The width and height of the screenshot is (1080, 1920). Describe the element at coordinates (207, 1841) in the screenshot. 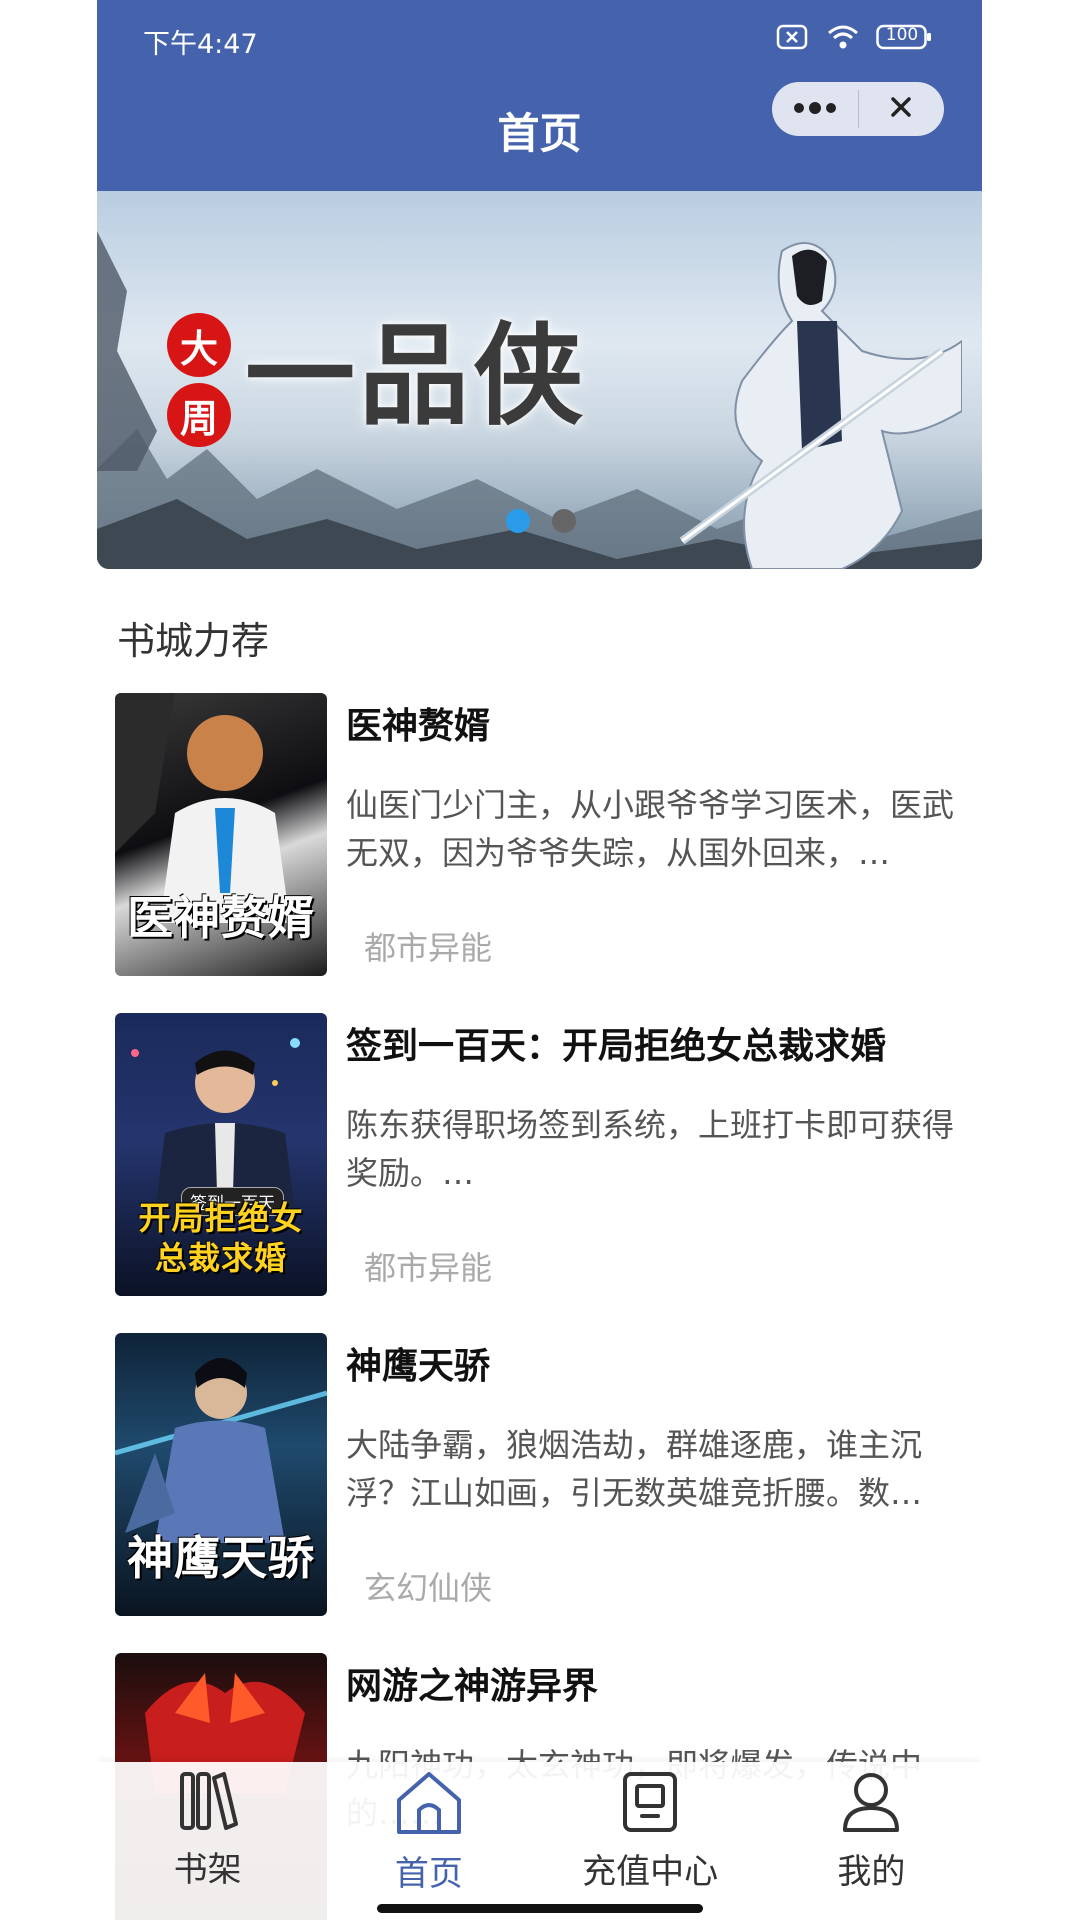

I see `tab-bookshelf: 书架` at that location.